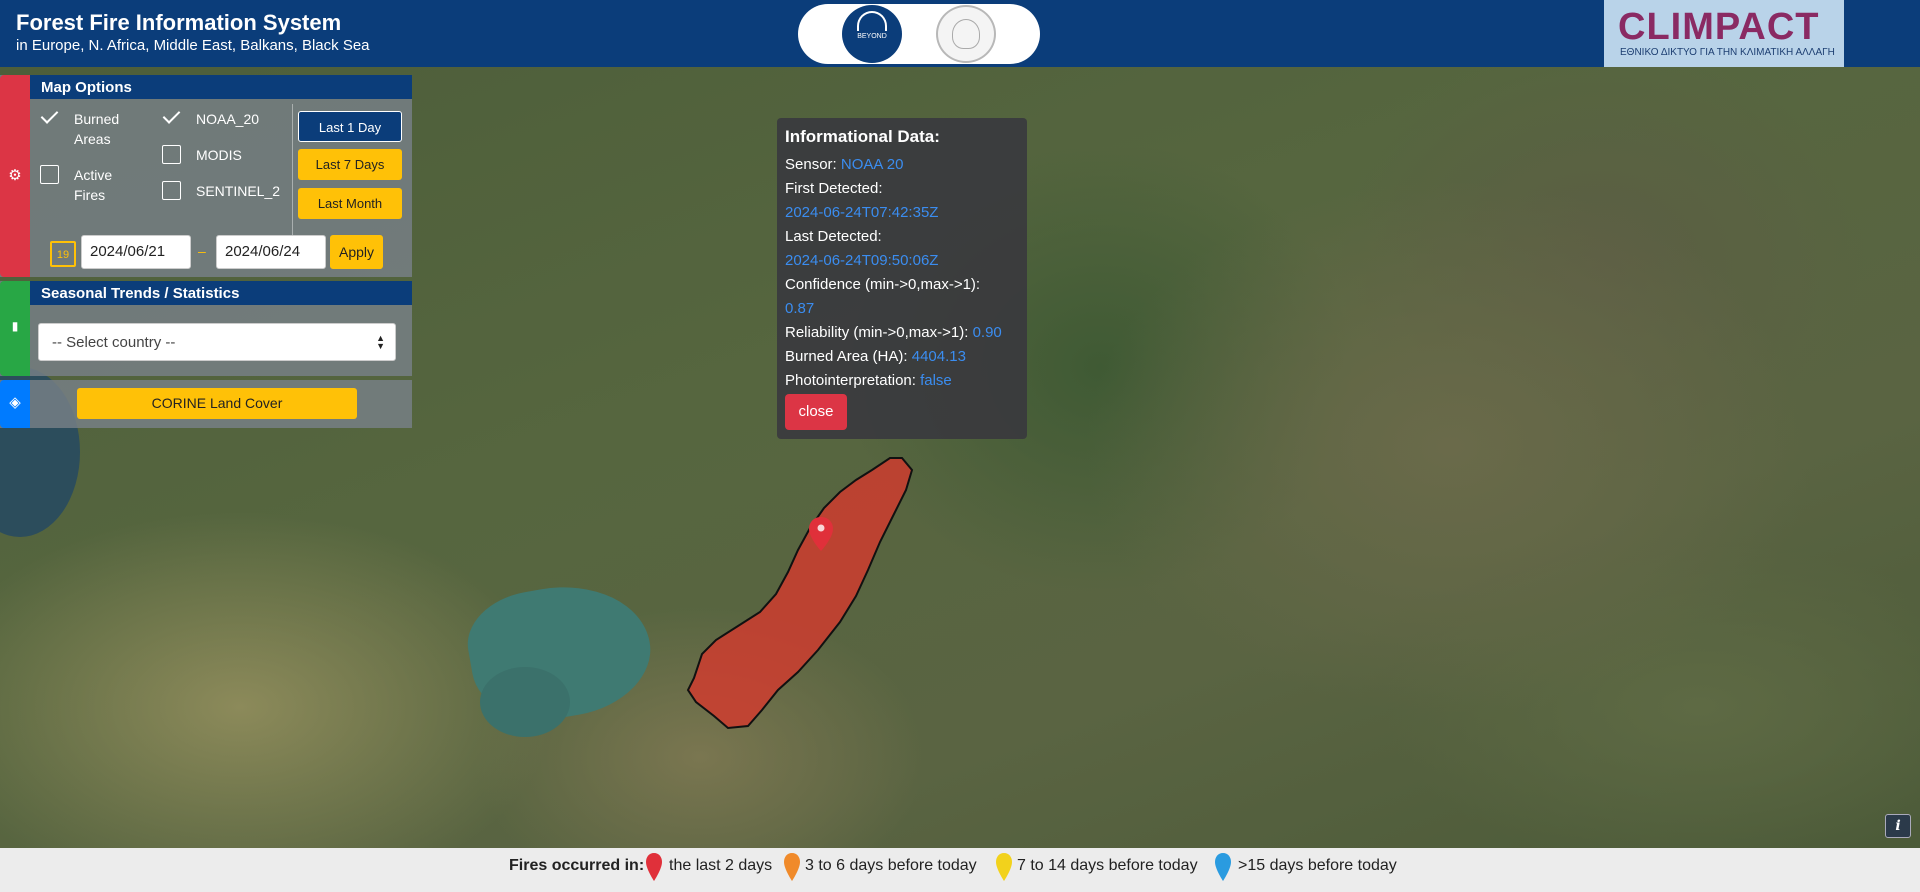 Image resolution: width=1920 pixels, height=892 pixels. What do you see at coordinates (816, 412) in the screenshot?
I see `close-button: close` at bounding box center [816, 412].